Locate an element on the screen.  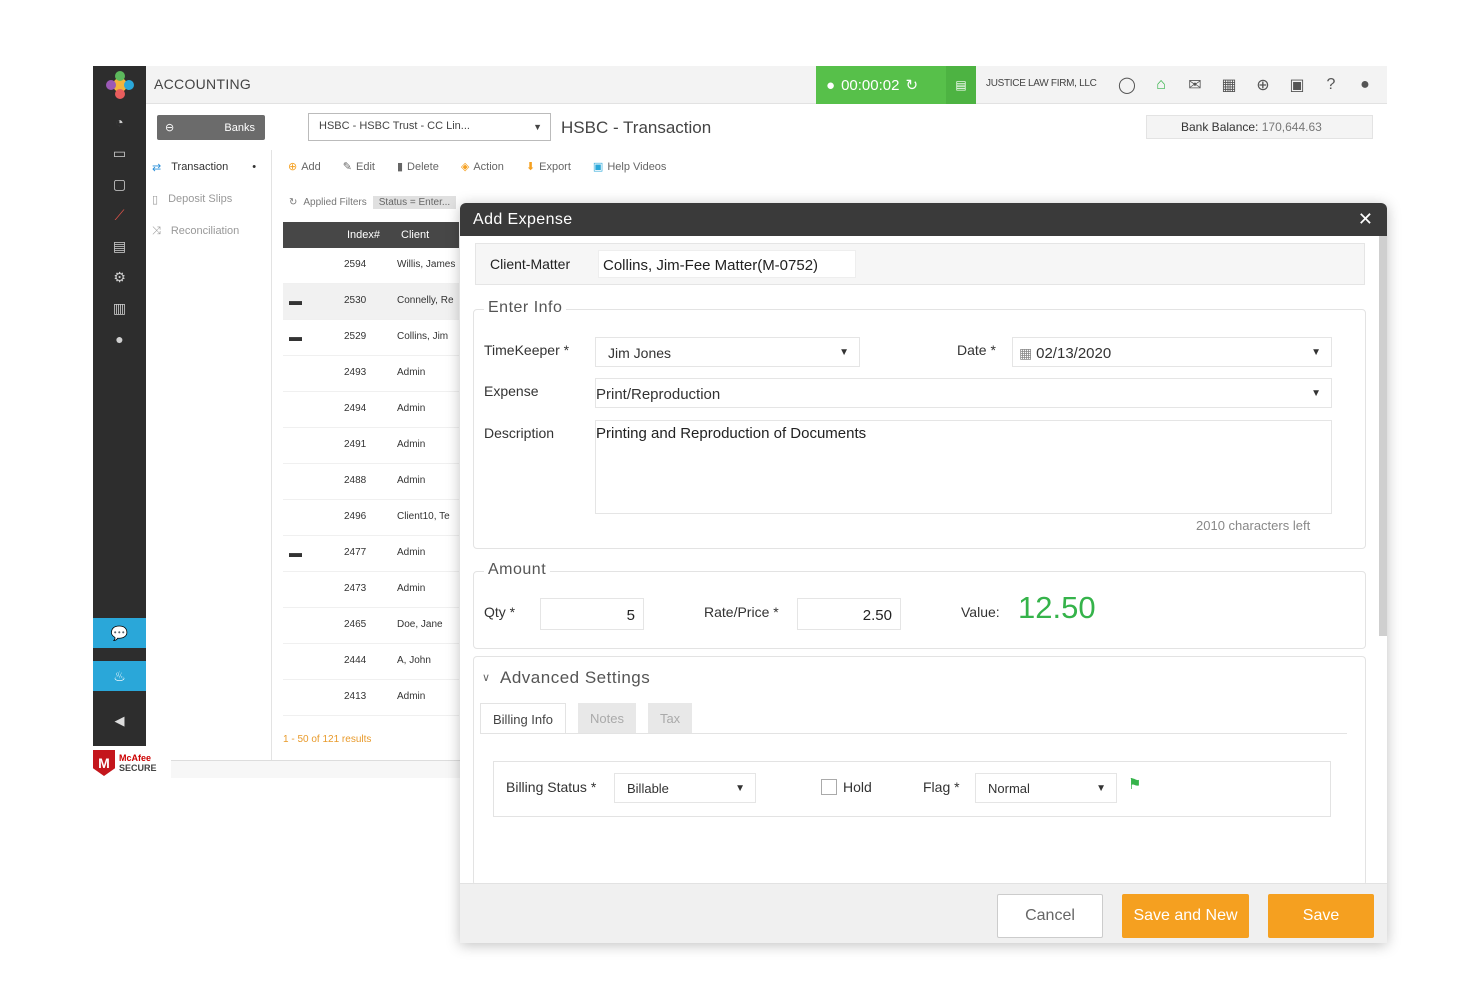
calculator-icon: ▦ is located at coordinates (1229, 85).